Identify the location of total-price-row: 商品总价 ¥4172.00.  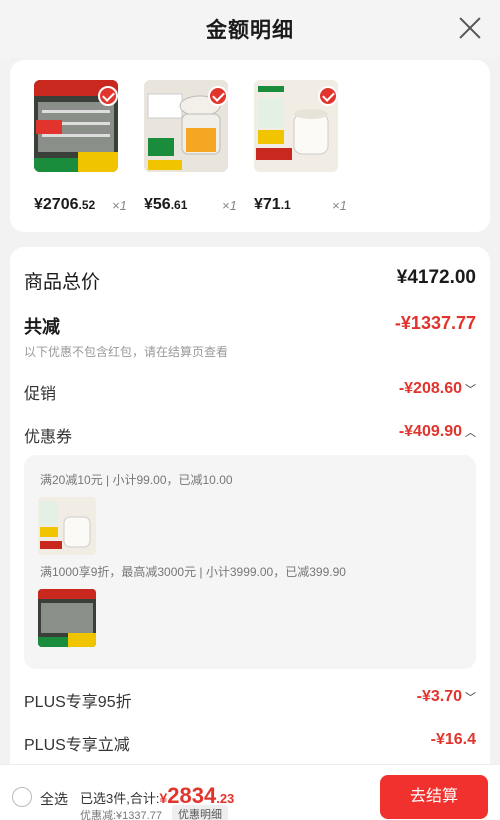
(250, 280).